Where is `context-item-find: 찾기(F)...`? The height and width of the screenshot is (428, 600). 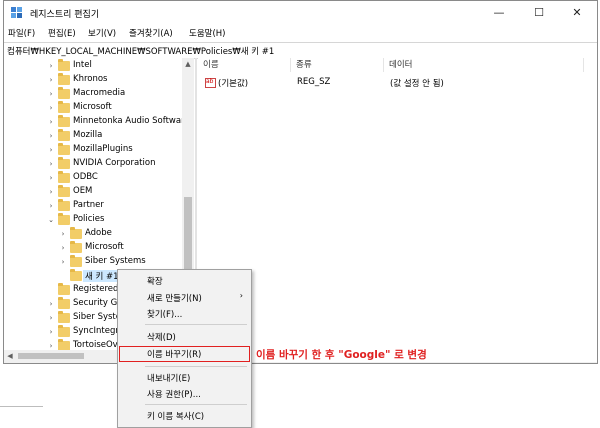
context-item-find: 찾기(F)... is located at coordinates (164, 314).